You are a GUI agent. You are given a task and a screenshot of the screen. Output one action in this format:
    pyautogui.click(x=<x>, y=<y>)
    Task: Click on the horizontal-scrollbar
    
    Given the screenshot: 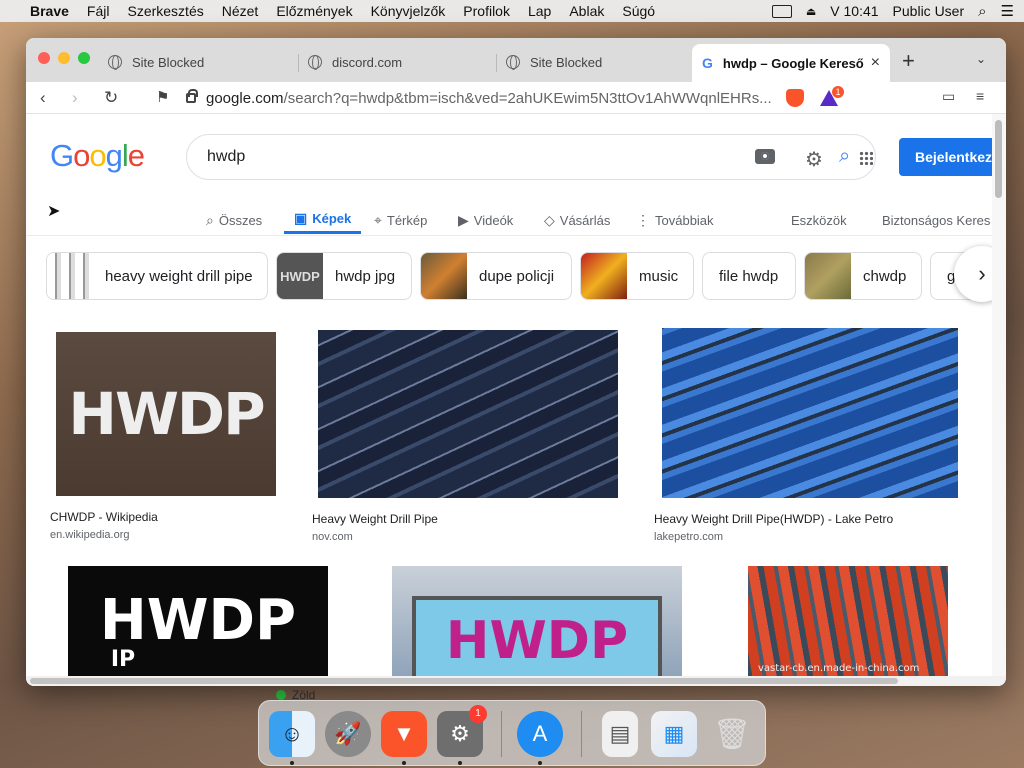 What is the action you would take?
    pyautogui.click(x=516, y=681)
    